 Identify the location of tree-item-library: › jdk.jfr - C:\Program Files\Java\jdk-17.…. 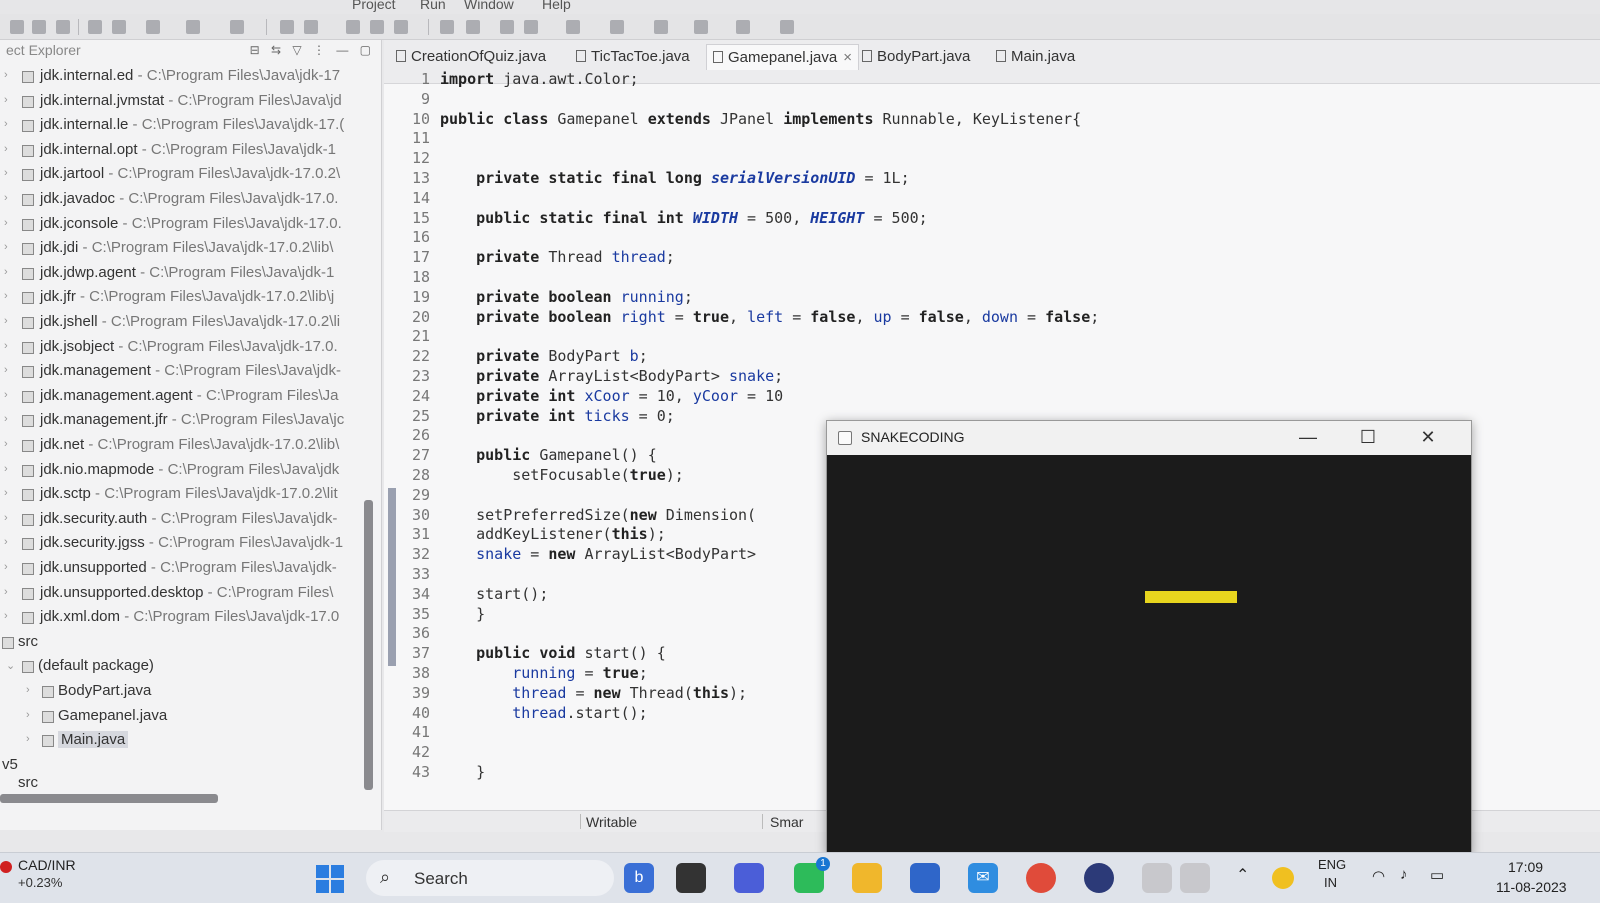
(182, 298).